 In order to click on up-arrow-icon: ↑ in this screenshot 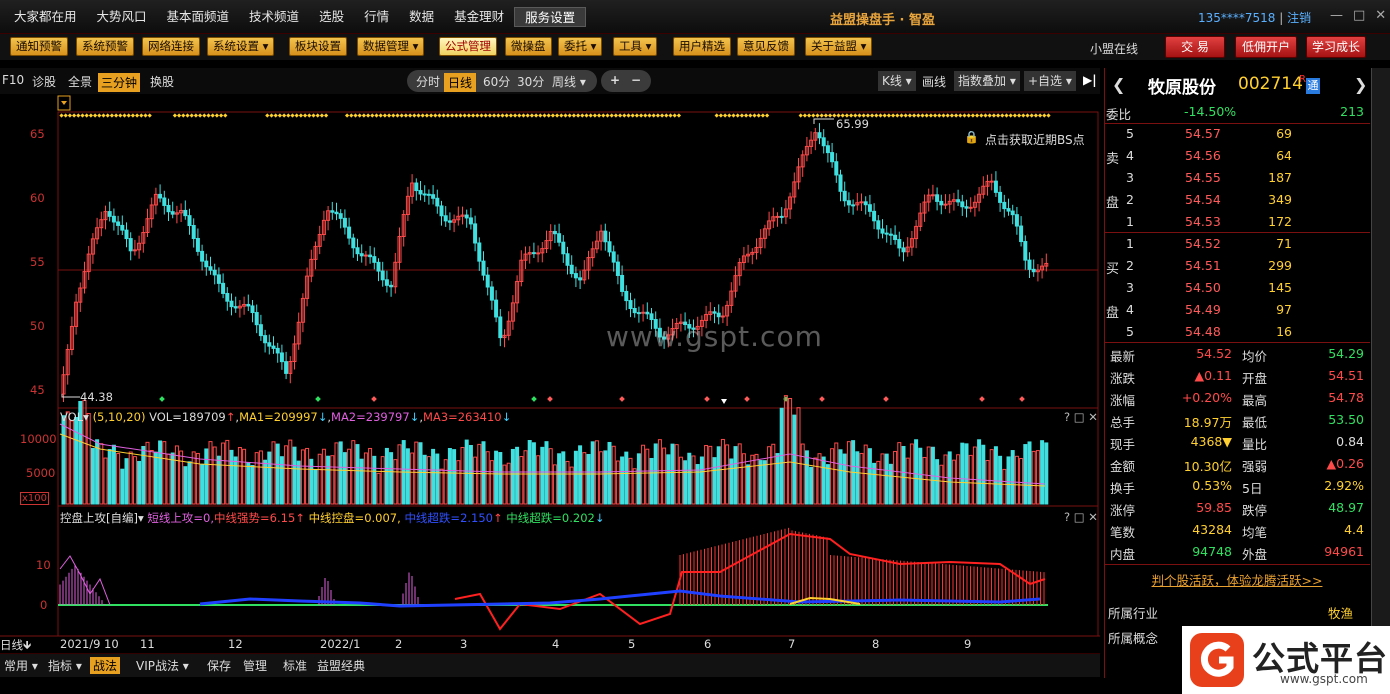, I will do `click(230, 417)`.